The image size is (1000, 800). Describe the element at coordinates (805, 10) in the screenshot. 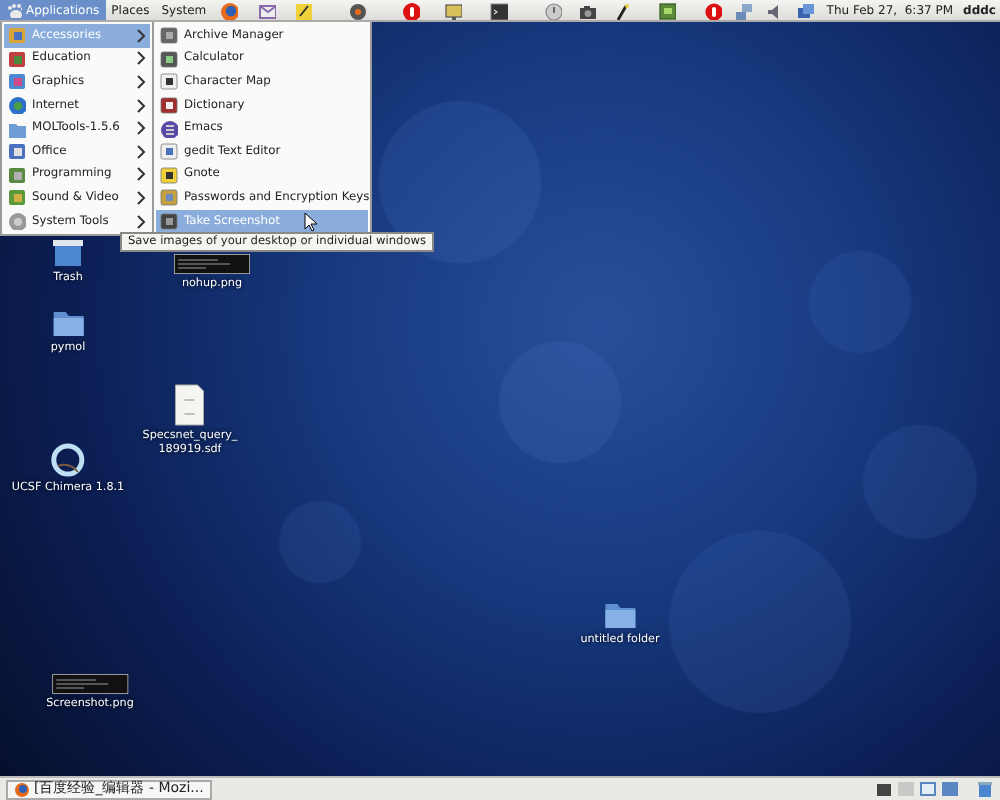

I see `windows-icon` at that location.